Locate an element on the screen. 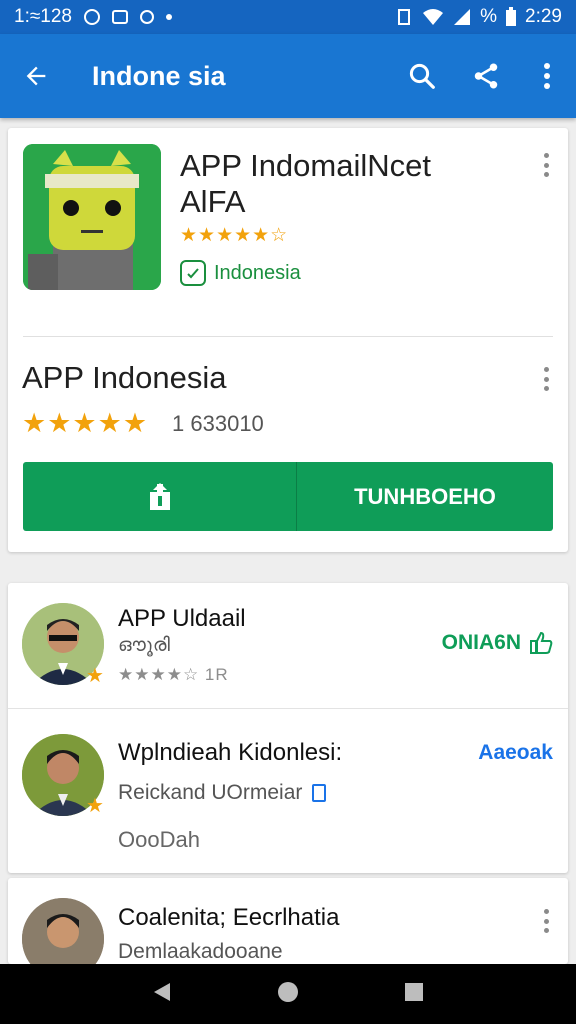  app-stars-text: ★★★★★☆ is located at coordinates (234, 235).